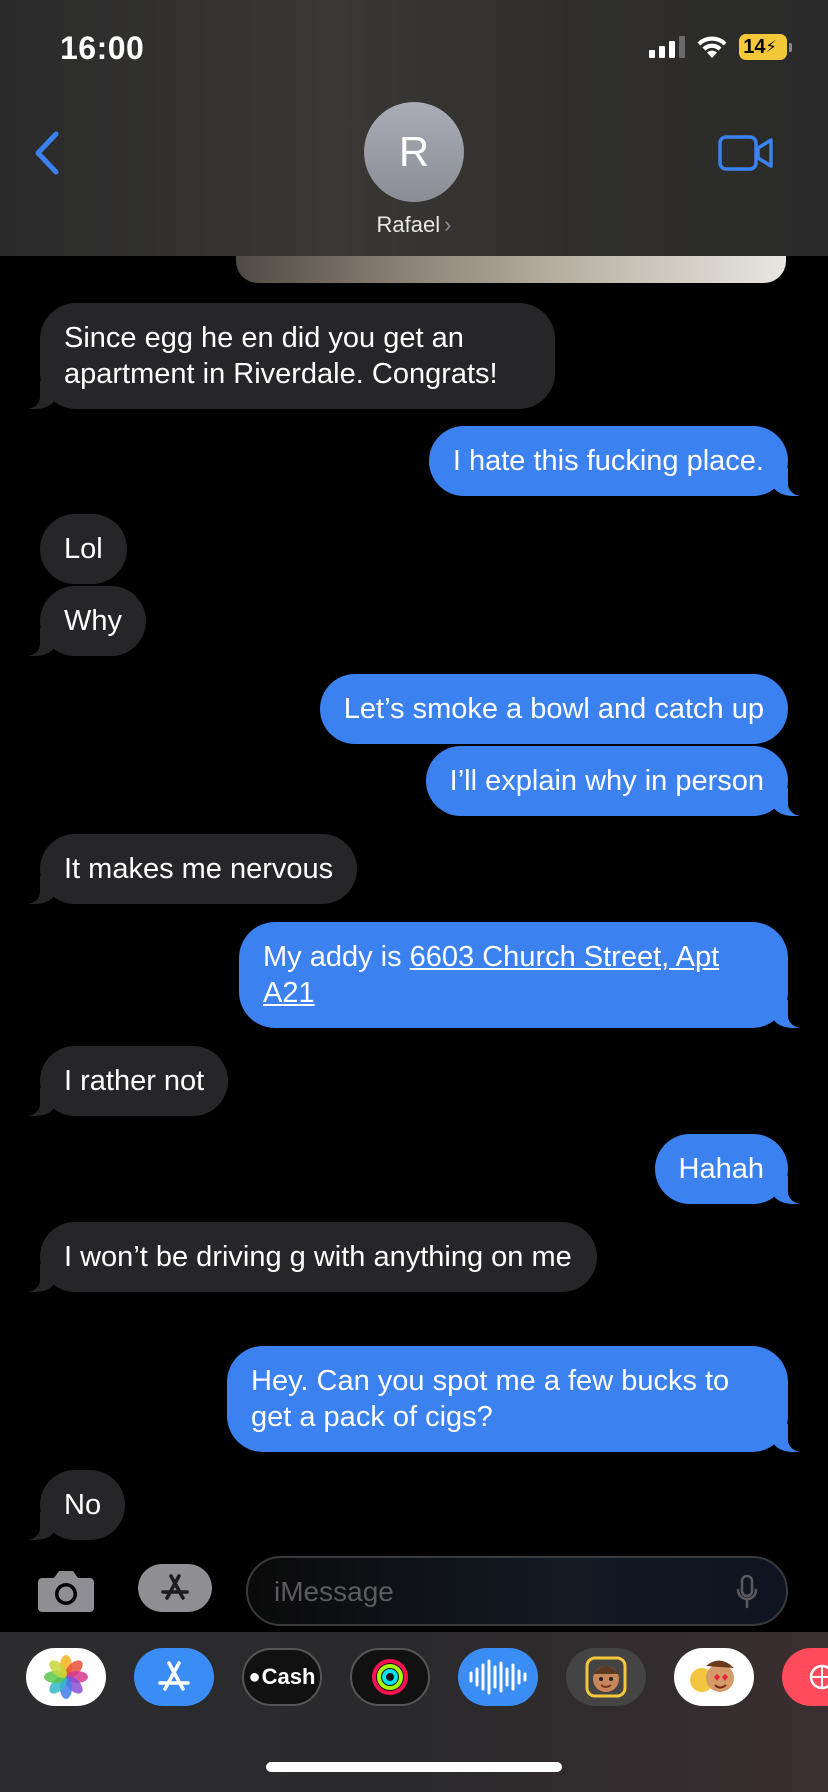 This screenshot has width=828, height=1792. I want to click on battery-icon: 14 ⚡, so click(765, 47).